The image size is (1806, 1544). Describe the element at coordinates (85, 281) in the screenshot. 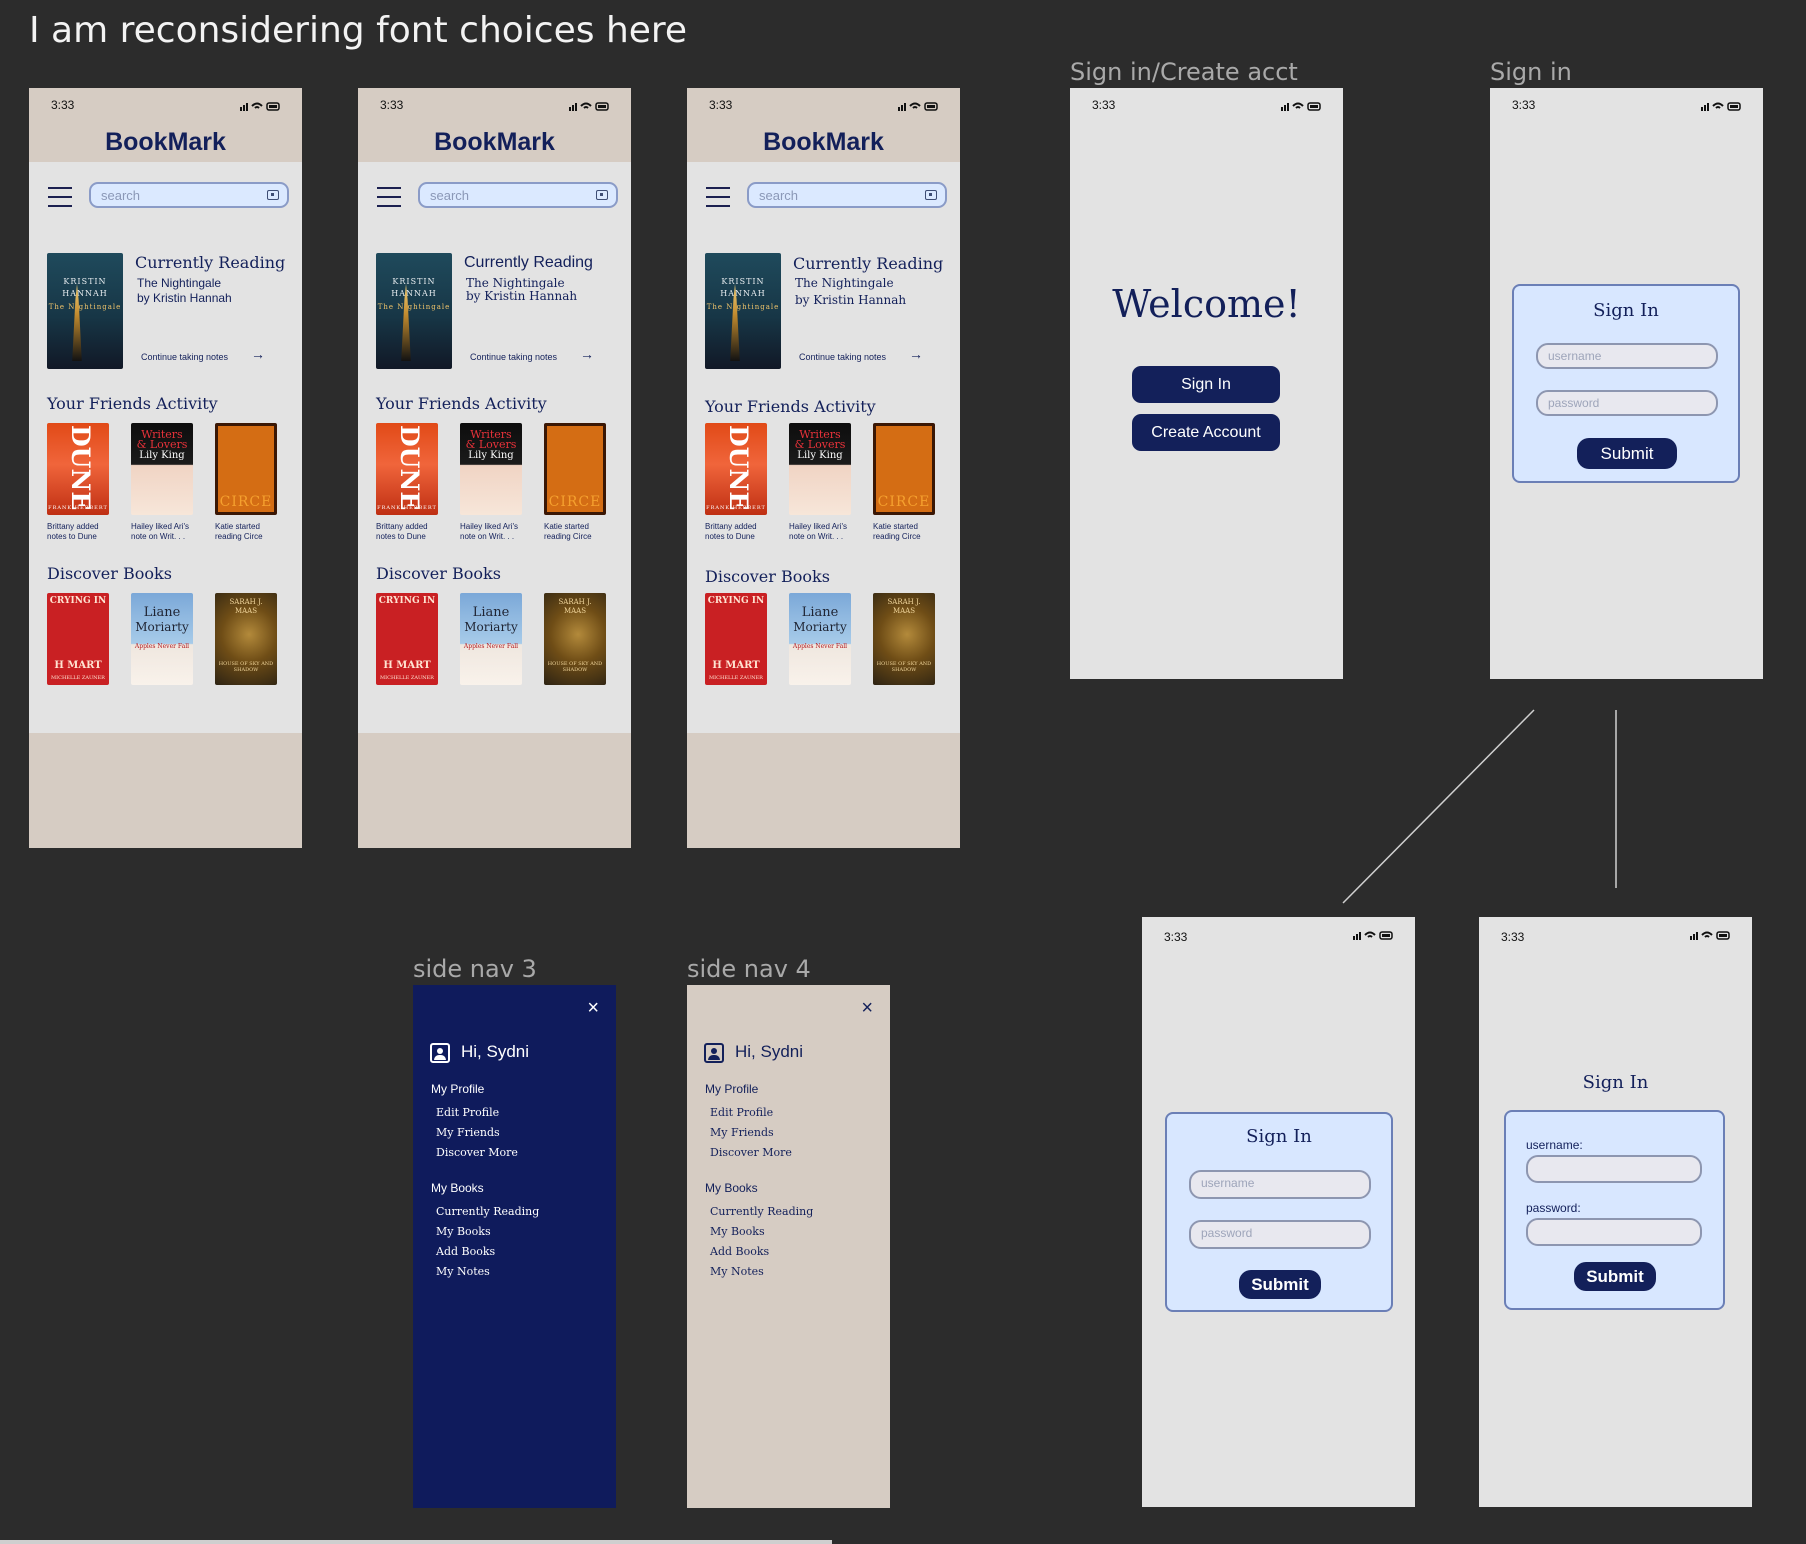

I see `cover-author-line-1: KRISTIN` at that location.